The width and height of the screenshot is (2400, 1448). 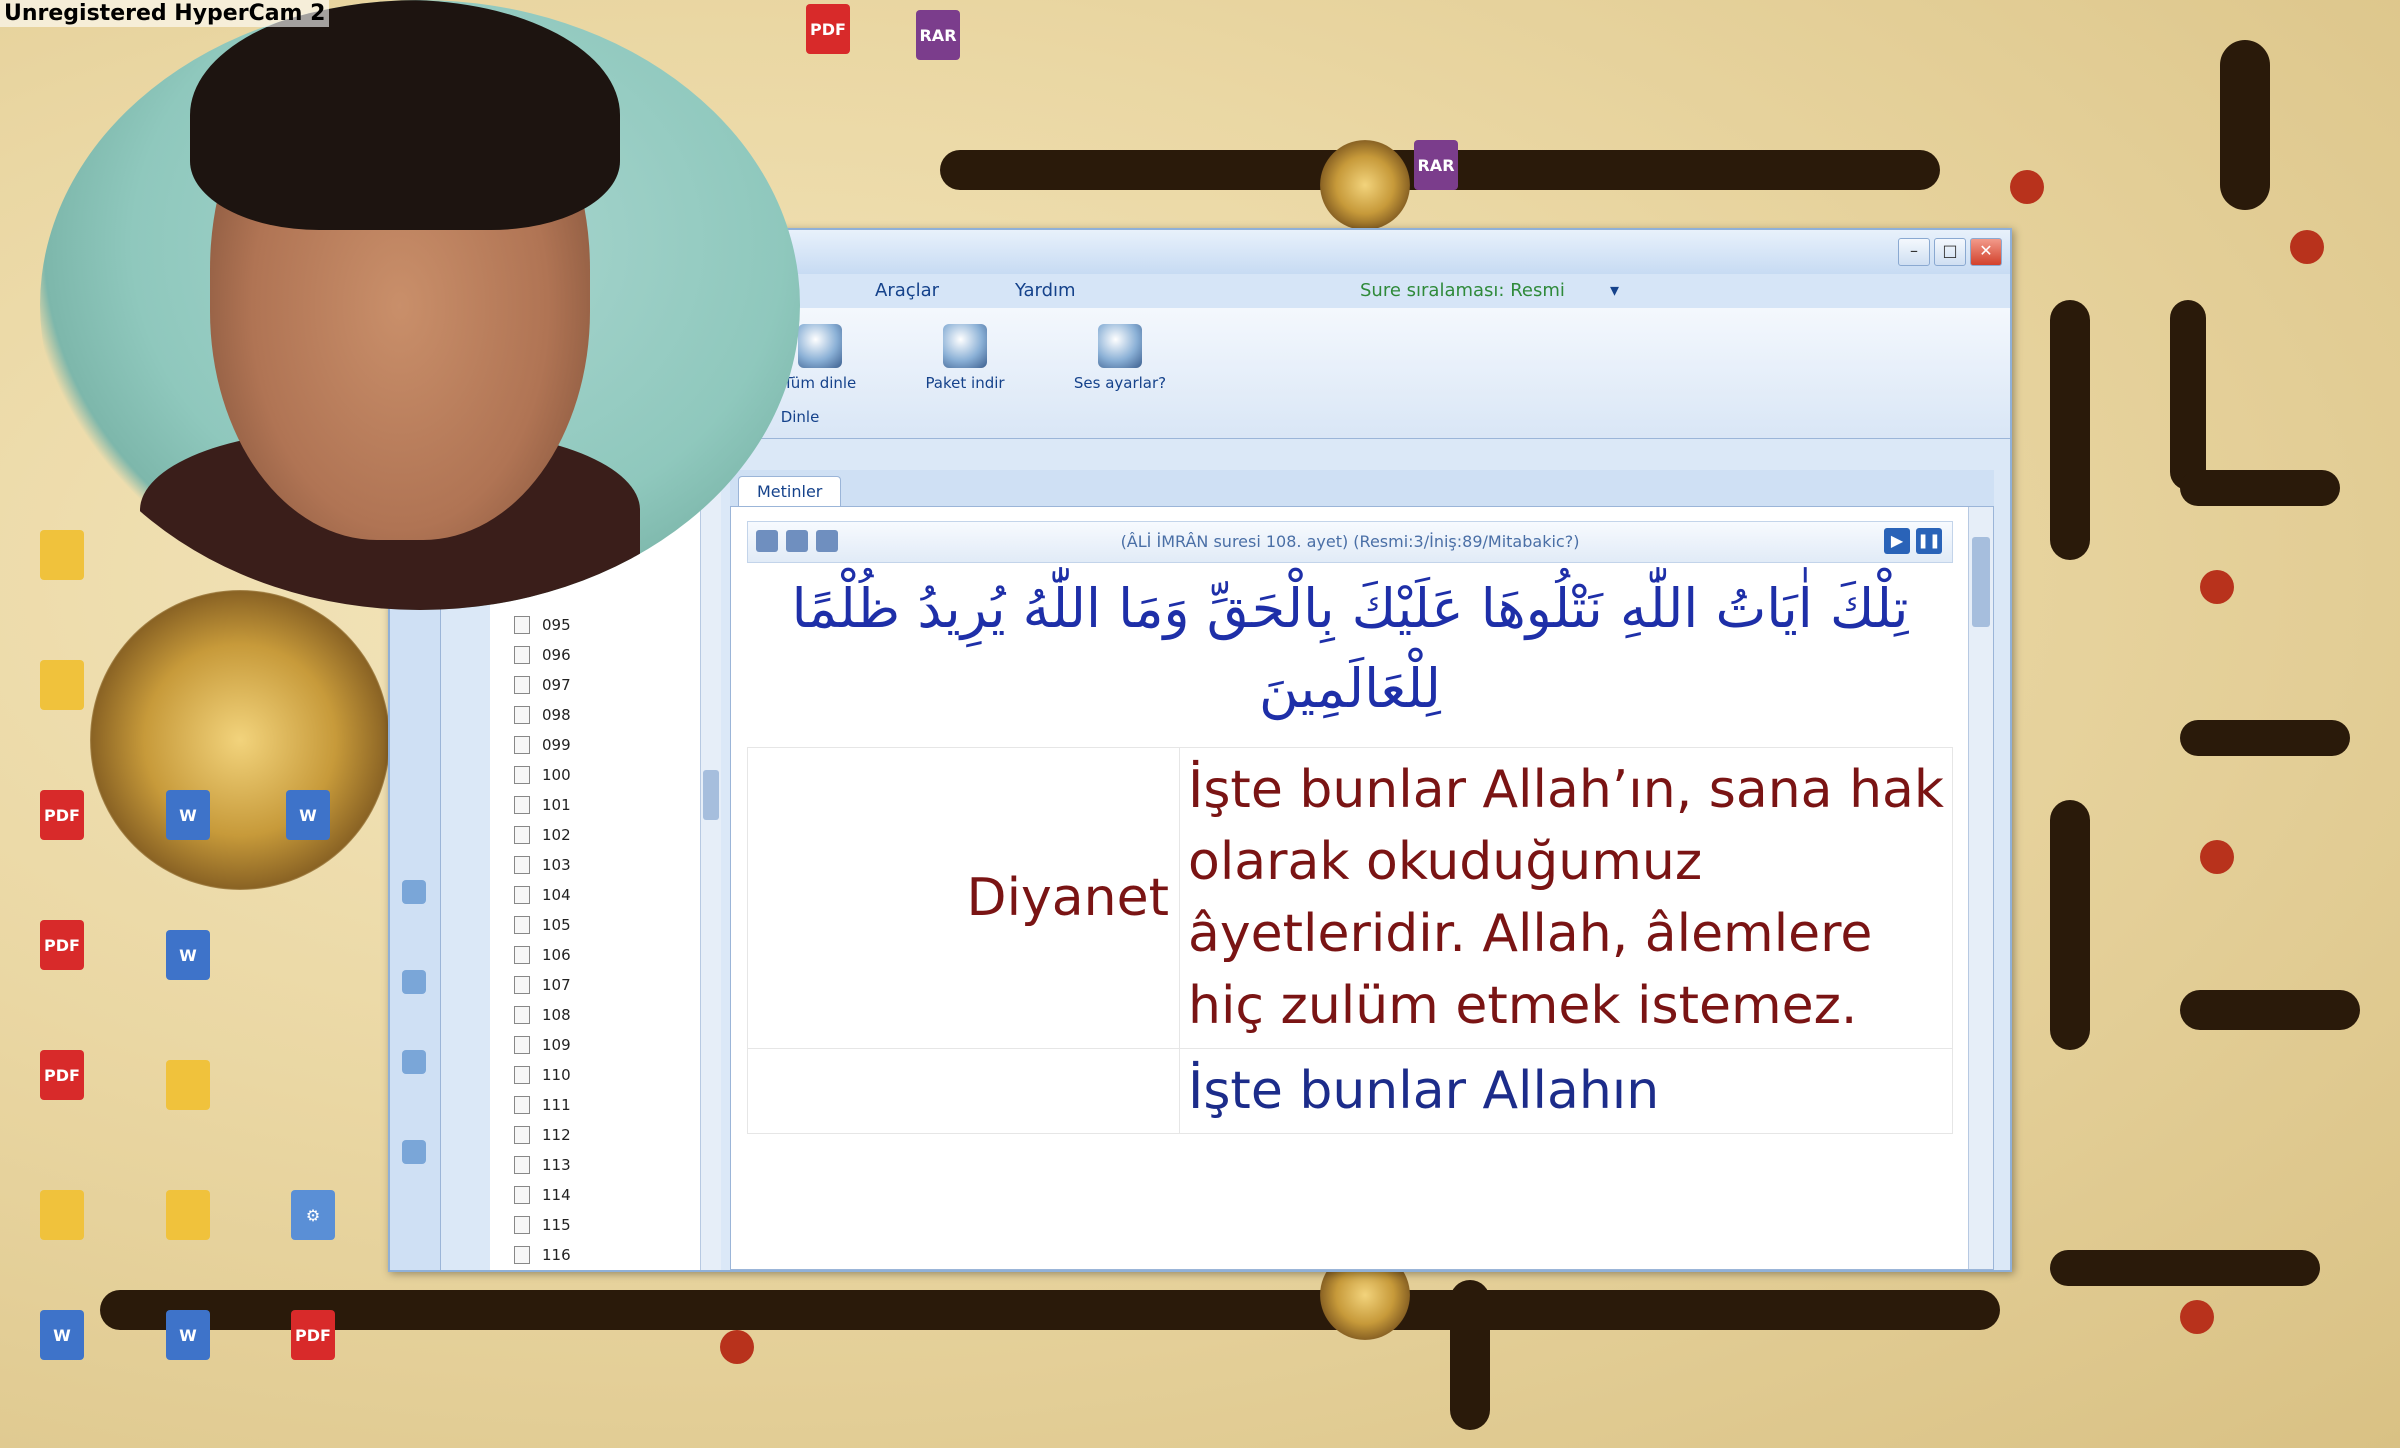 What do you see at coordinates (600, 985) in the screenshot?
I see `list-item: 107` at bounding box center [600, 985].